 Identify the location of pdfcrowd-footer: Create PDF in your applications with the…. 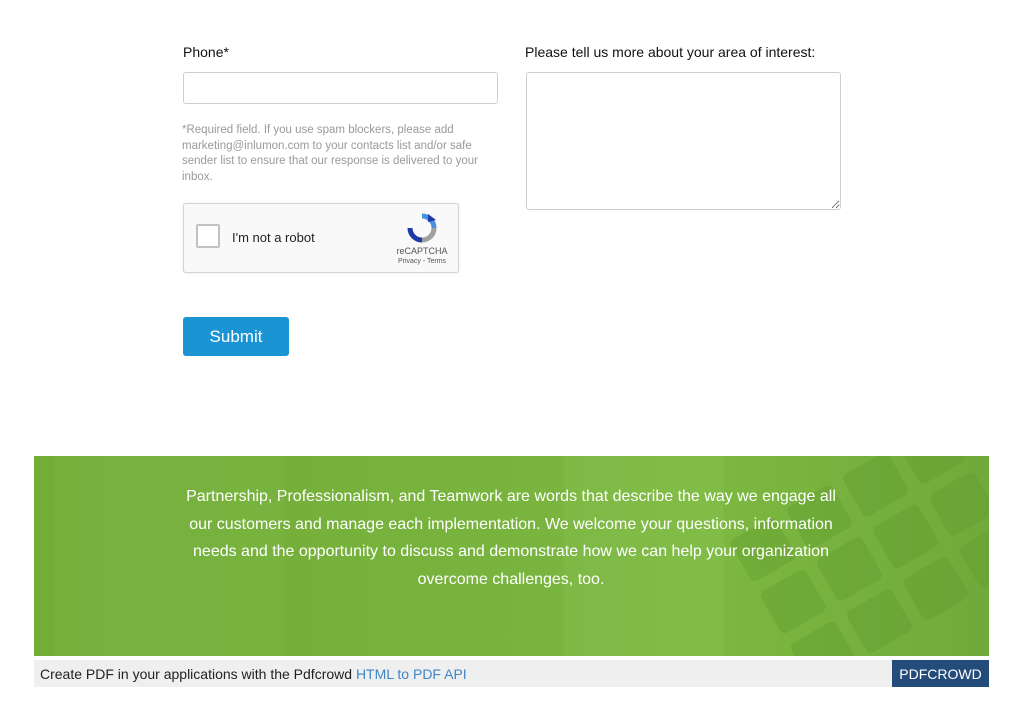
(511, 673).